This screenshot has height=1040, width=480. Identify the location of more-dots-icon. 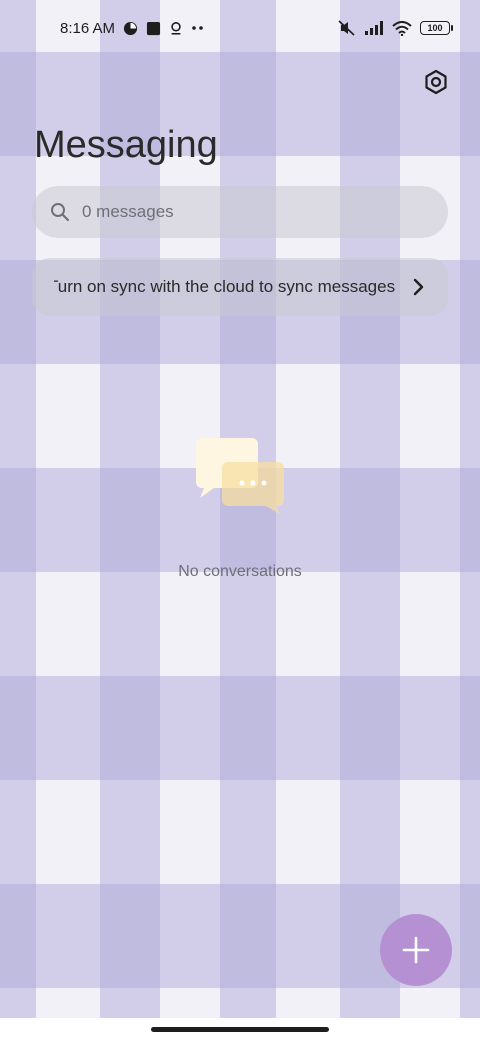
(197, 28).